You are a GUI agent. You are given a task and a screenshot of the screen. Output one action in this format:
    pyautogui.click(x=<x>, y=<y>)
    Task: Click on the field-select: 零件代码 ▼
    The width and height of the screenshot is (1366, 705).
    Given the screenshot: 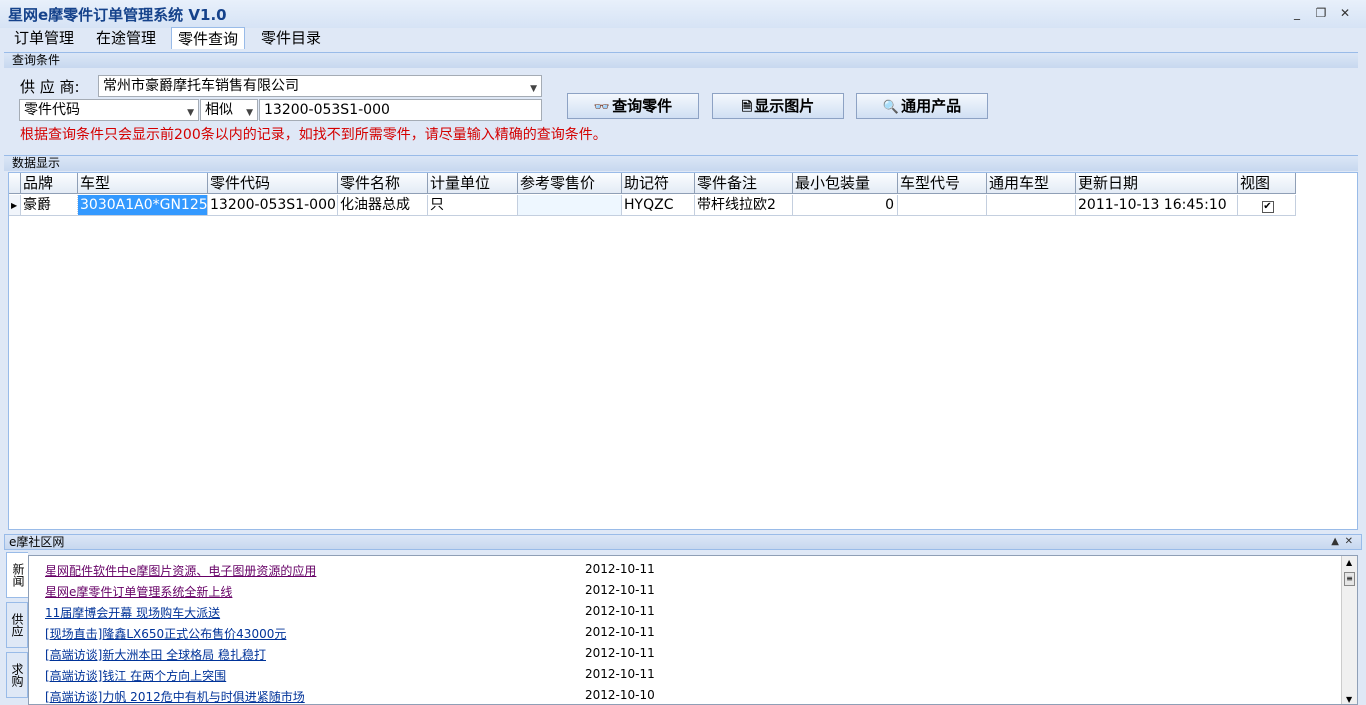 What is the action you would take?
    pyautogui.click(x=109, y=110)
    